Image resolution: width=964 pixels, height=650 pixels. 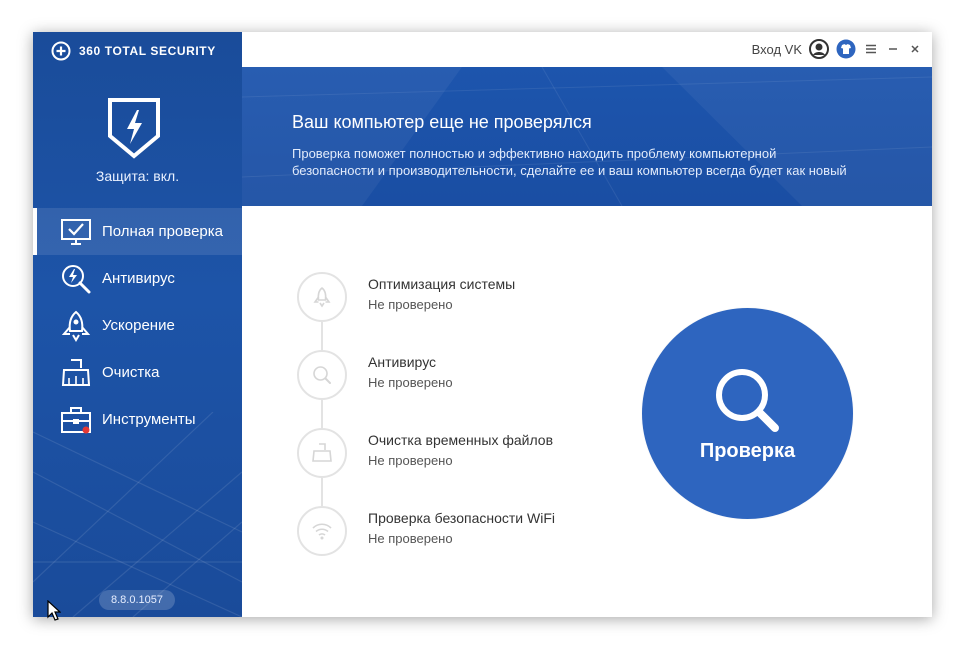 I want to click on skin-button, so click(x=846, y=49).